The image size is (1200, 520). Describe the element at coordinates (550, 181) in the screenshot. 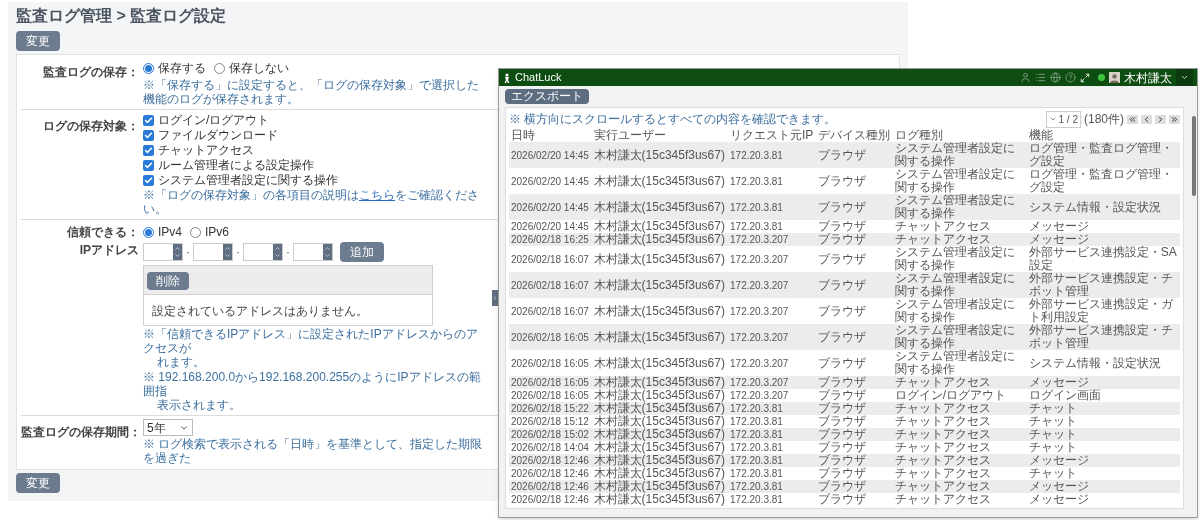

I see `date-cell: 2026/02/20 14:45` at that location.